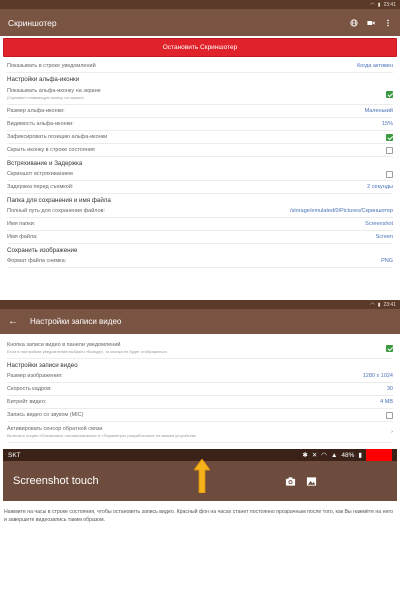  What do you see at coordinates (56, 211) in the screenshot?
I see `setting-label: Полный путь для сохранения файлов:` at bounding box center [56, 211].